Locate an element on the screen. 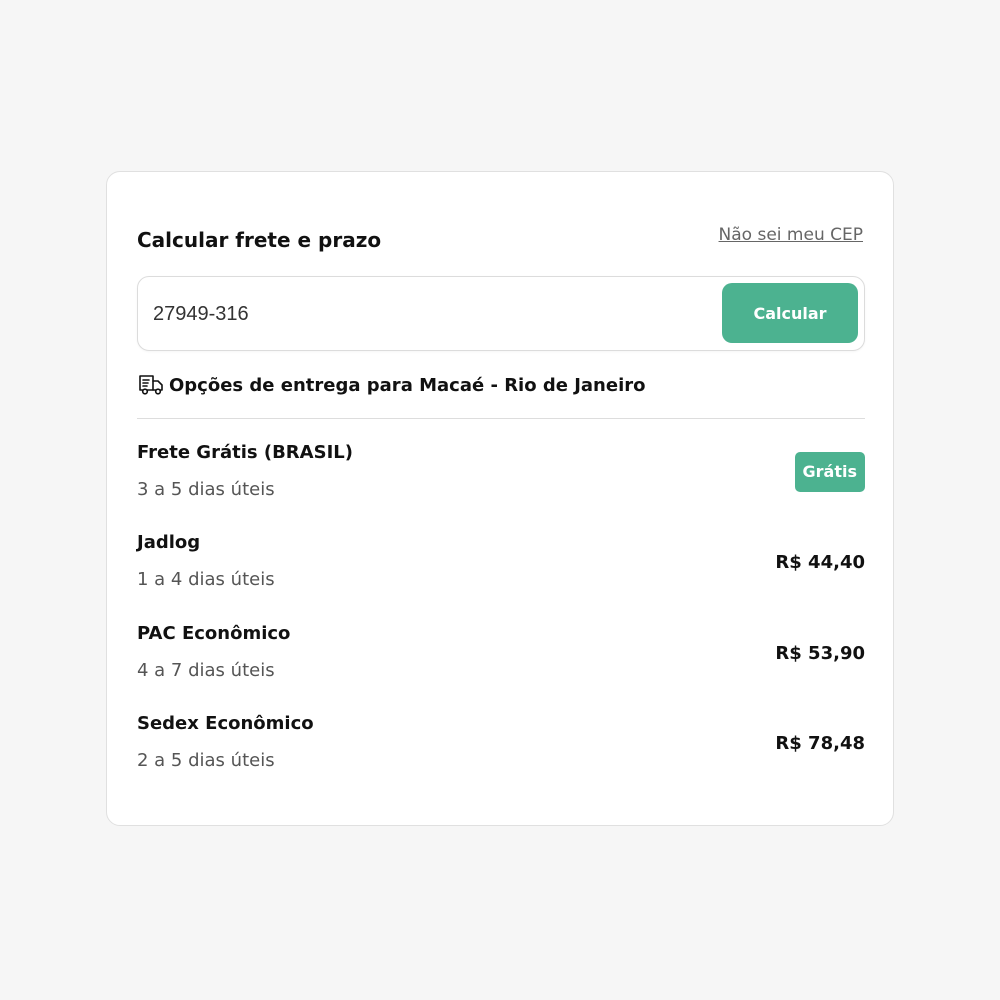  unknown-cep-link: Não sei meu CEP is located at coordinates (791, 235).